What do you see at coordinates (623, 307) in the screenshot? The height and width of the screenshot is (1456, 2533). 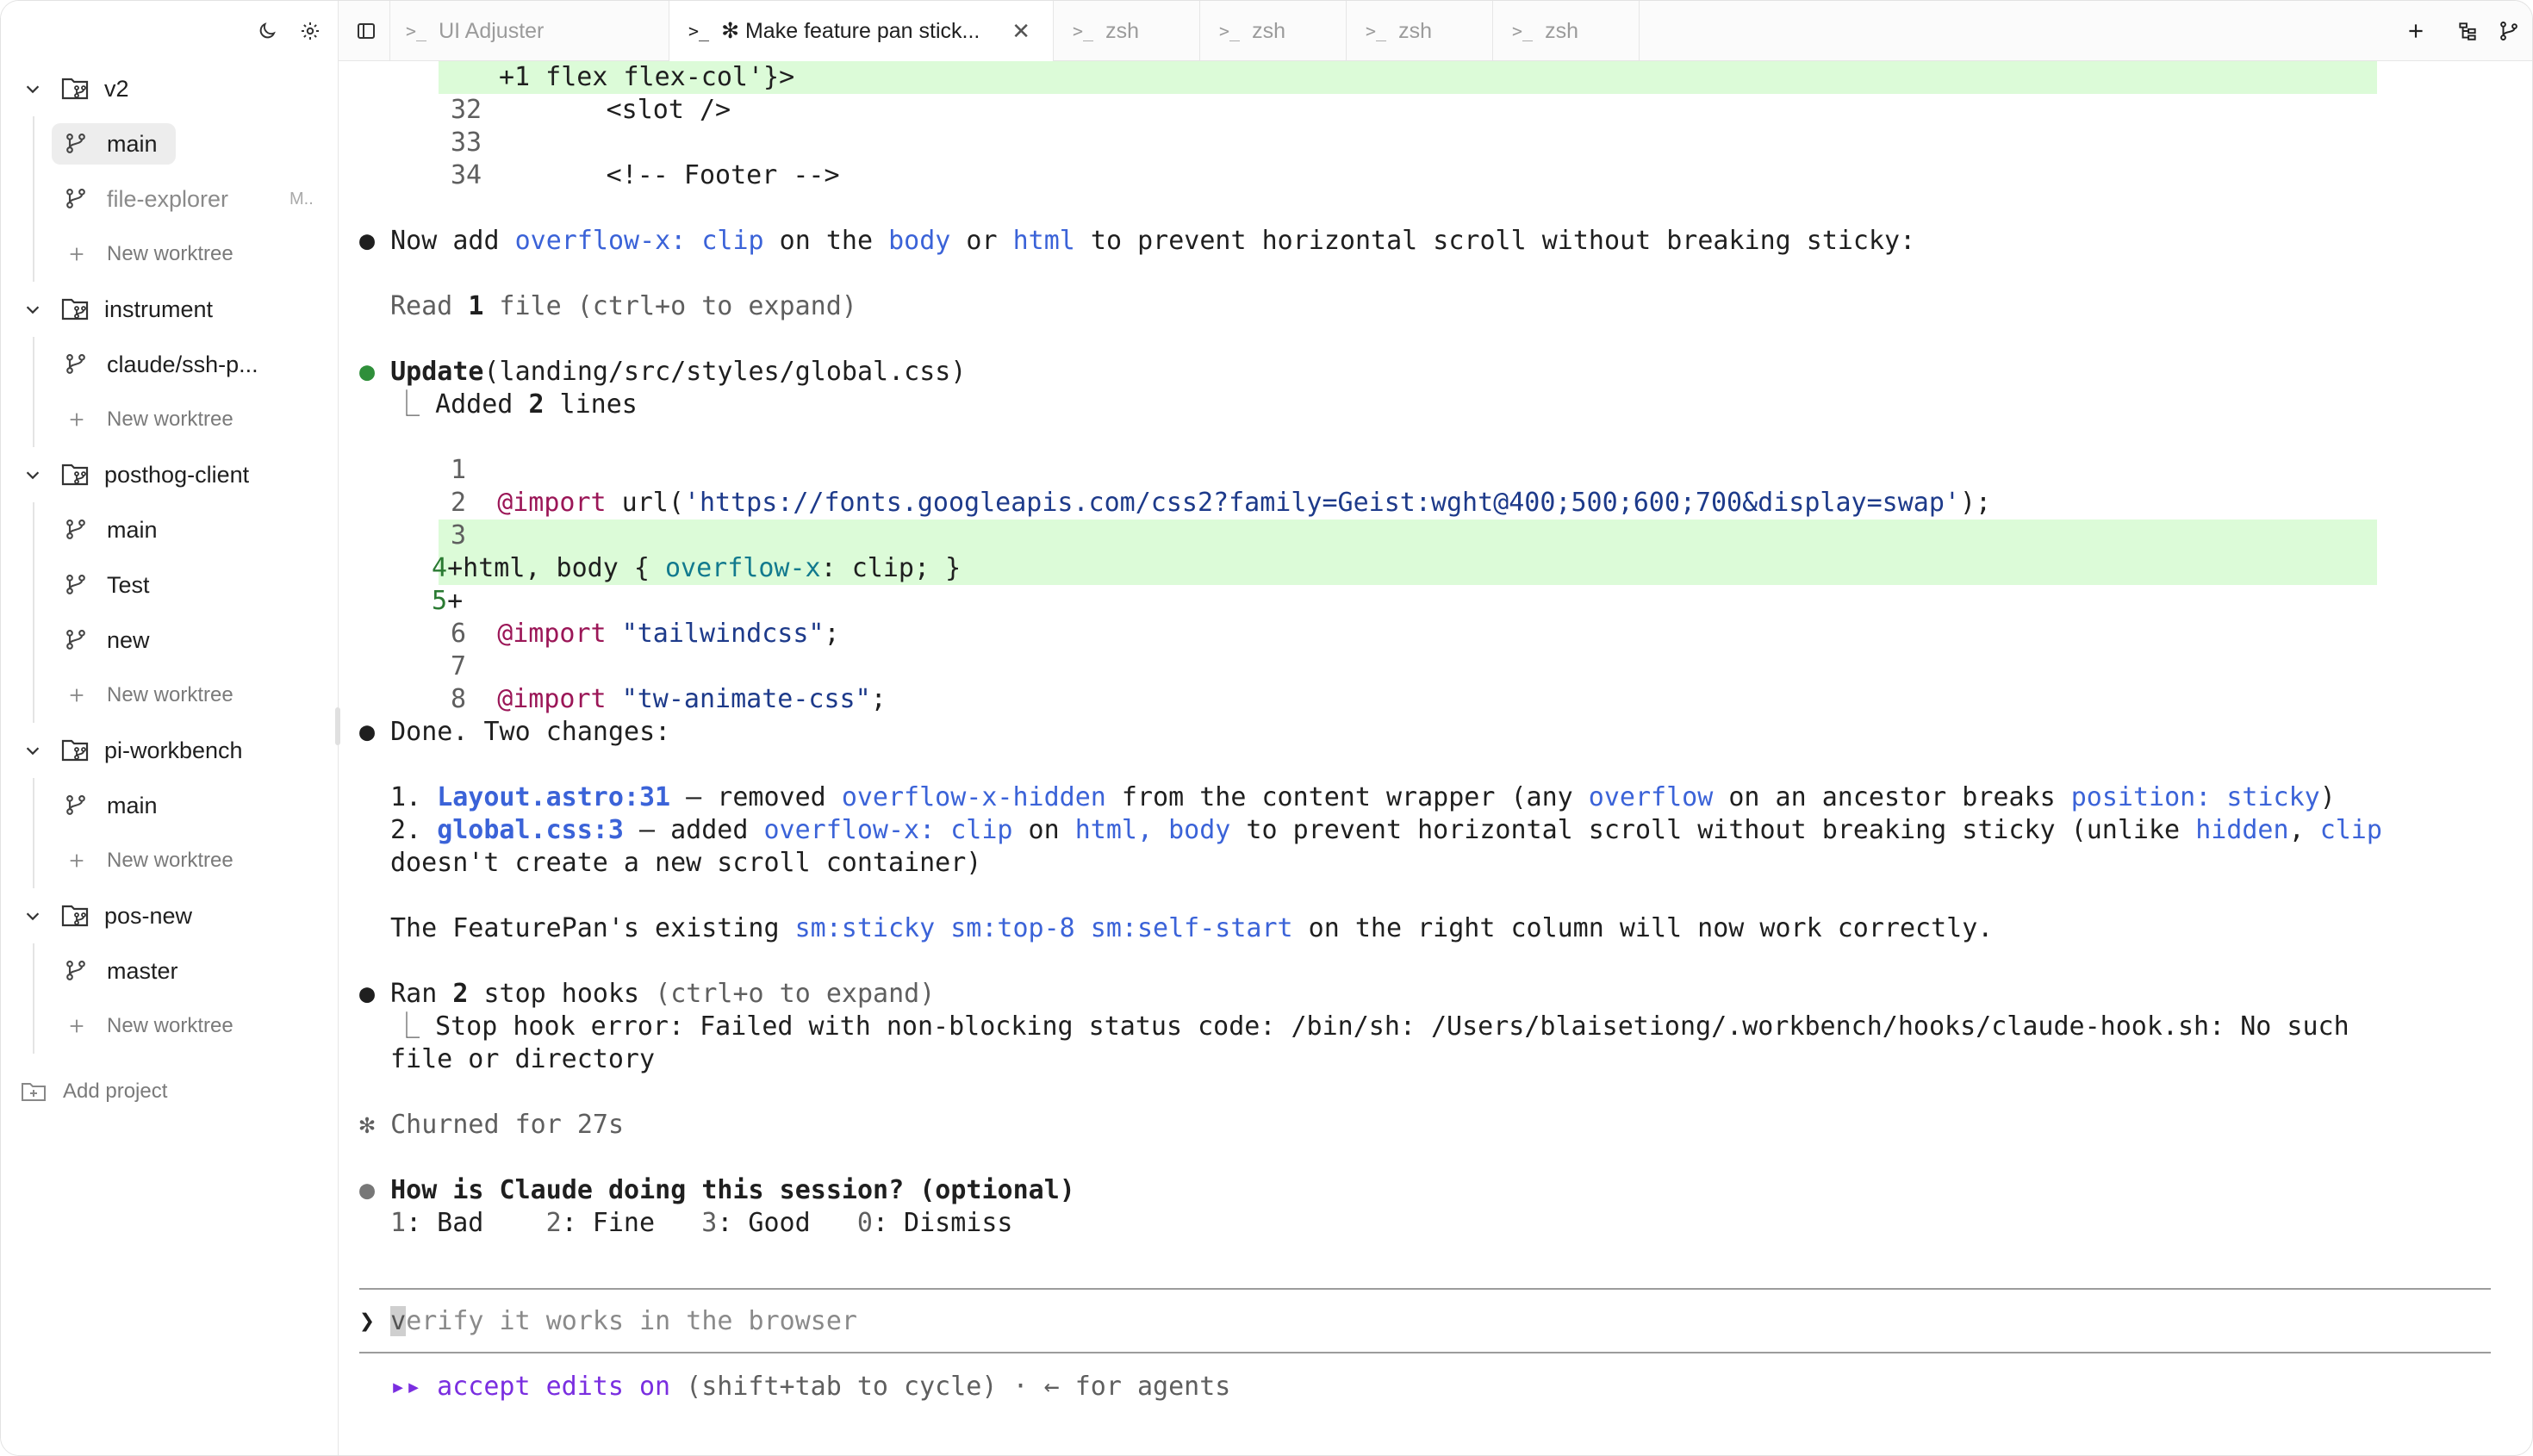 I see `read-files-line: Read 1 file (ctrl+o to expand)` at bounding box center [623, 307].